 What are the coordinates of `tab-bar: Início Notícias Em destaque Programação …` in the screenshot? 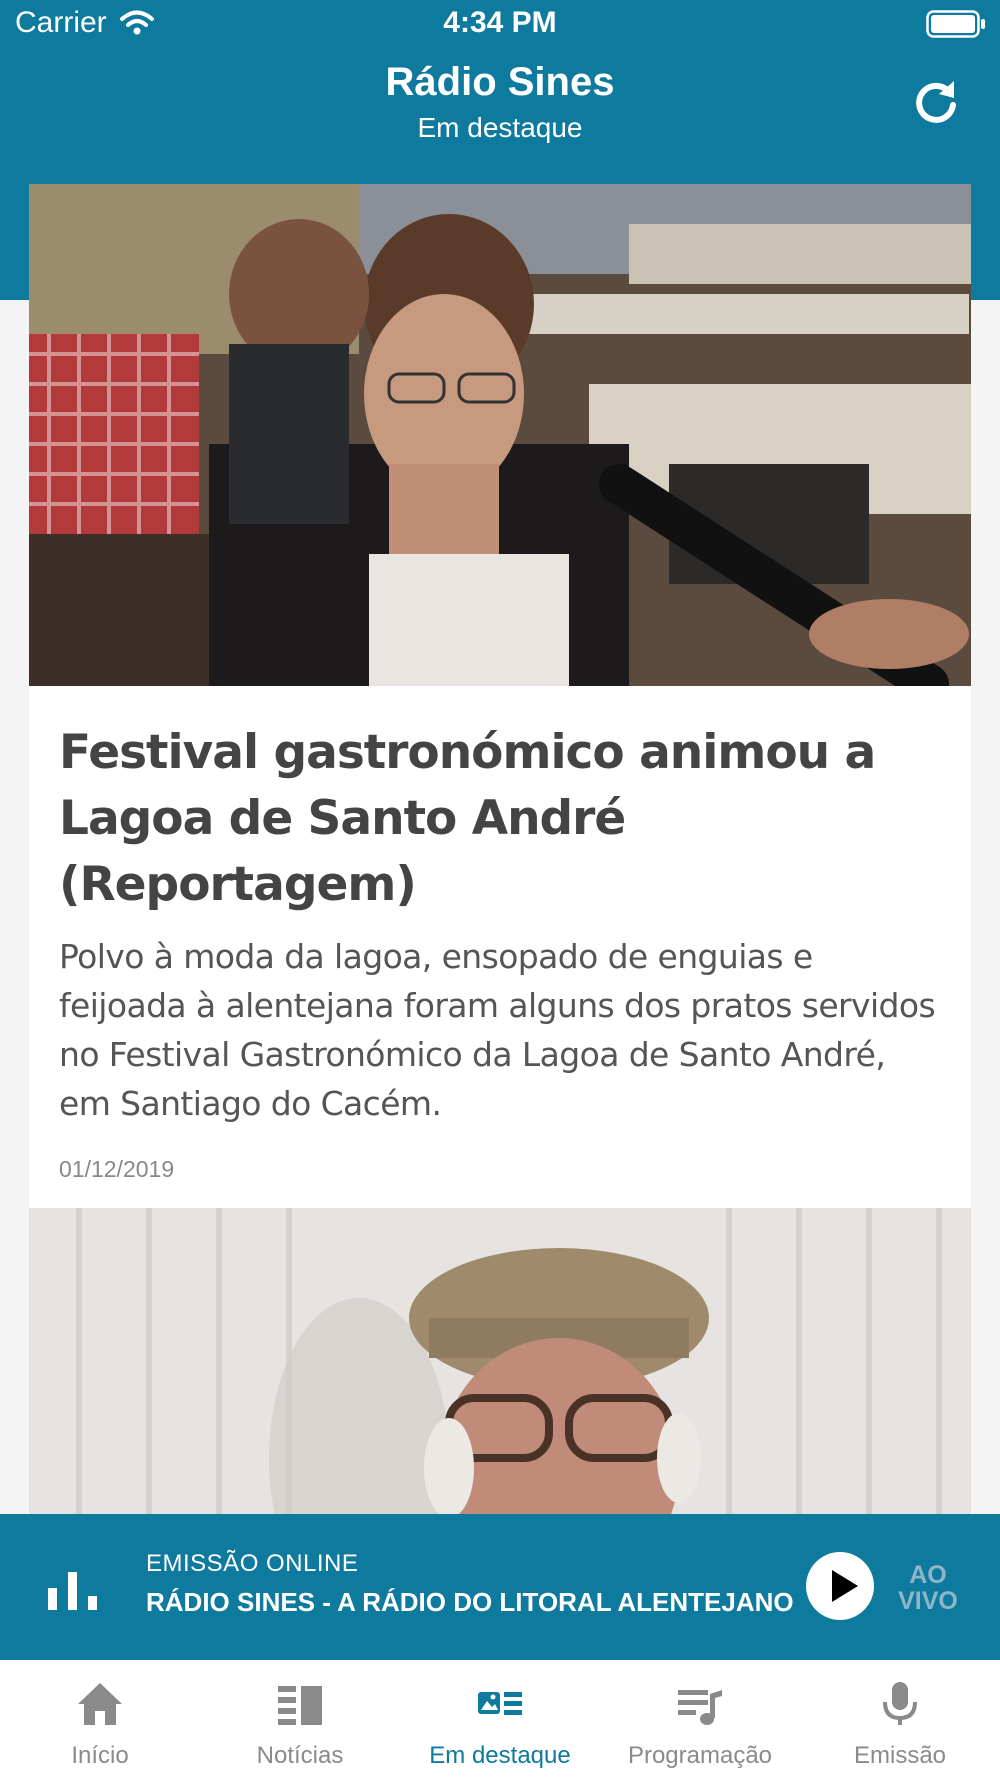 It's located at (500, 1719).